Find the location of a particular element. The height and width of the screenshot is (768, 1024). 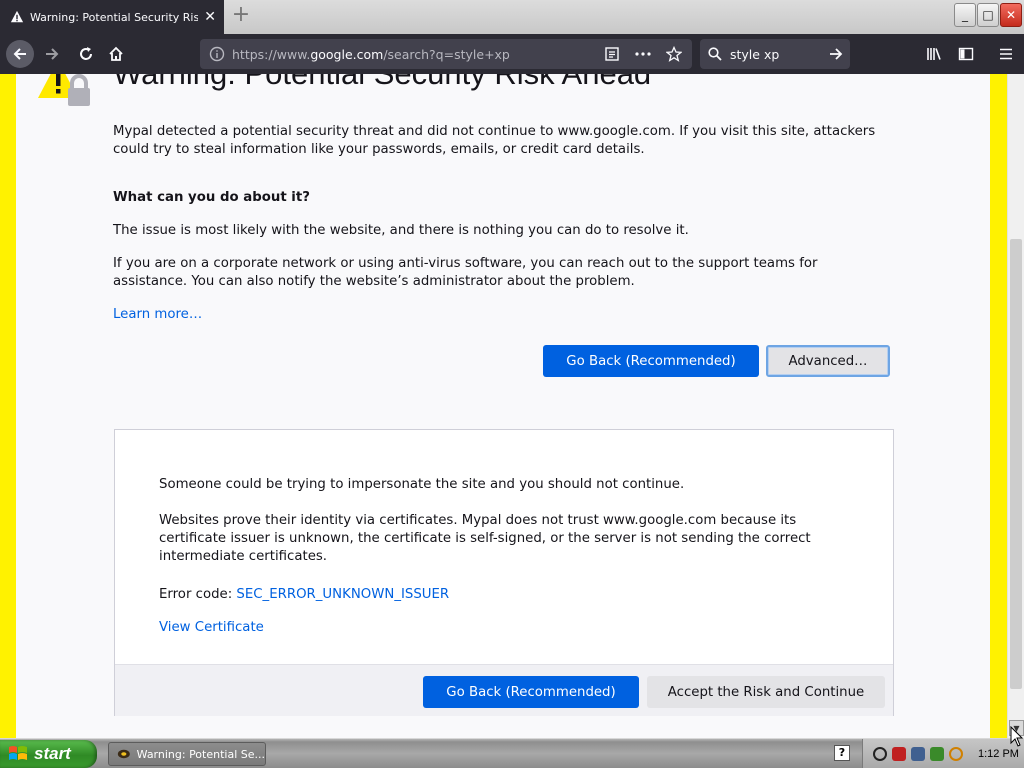

go-back-button: Go Back (Recommended) is located at coordinates (651, 361).